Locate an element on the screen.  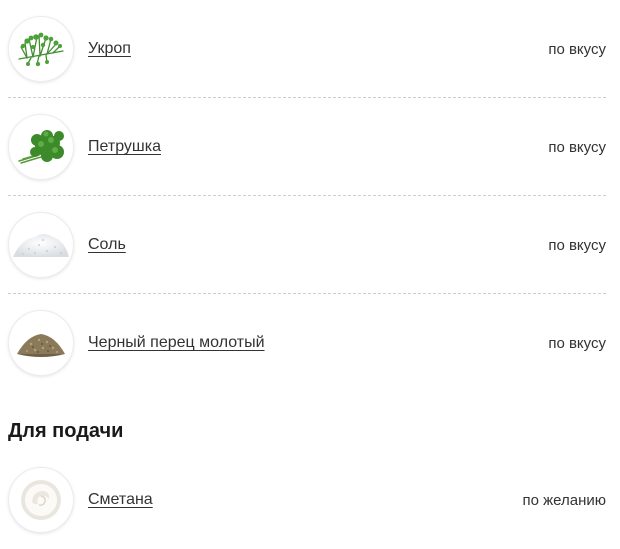
section-title-serving: Для подачи is located at coordinates (66, 431).